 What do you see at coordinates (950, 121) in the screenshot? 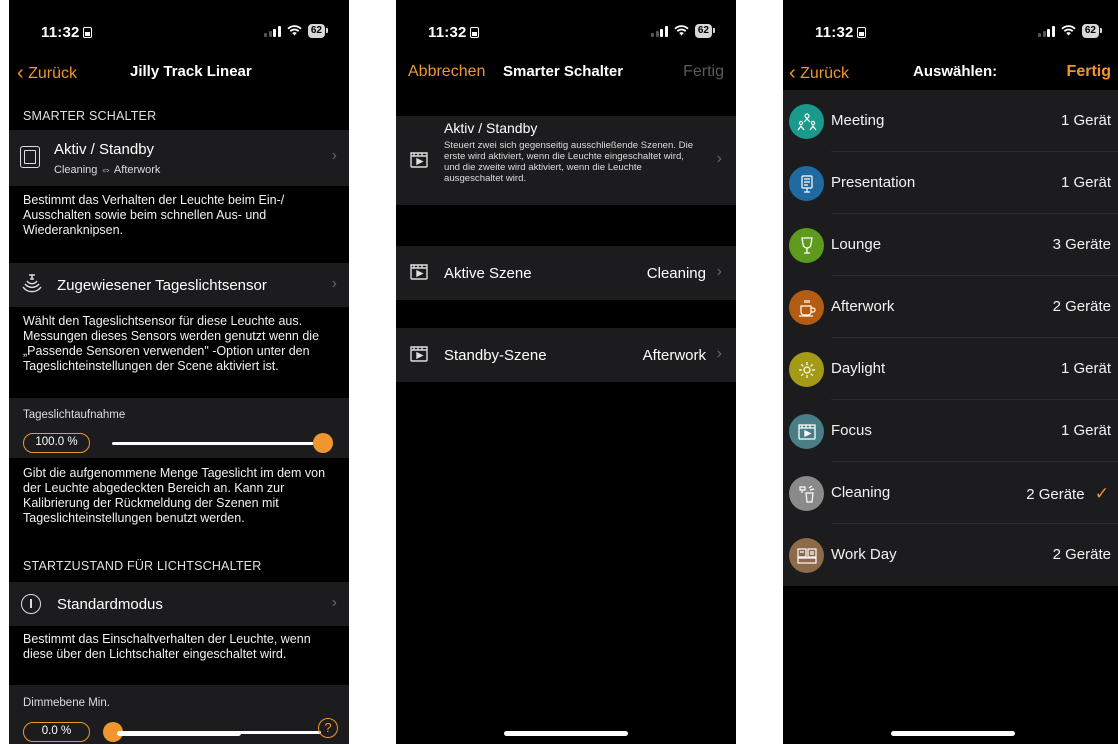
I see `scene-row: Meeting 1 Gerät` at bounding box center [950, 121].